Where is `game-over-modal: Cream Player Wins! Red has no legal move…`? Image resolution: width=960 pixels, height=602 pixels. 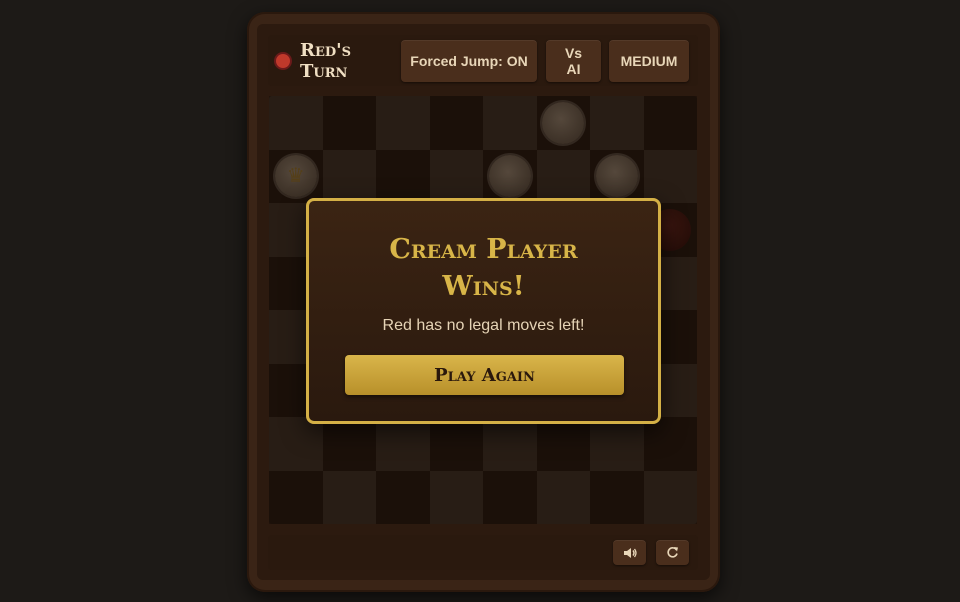 game-over-modal: Cream Player Wins! Red has no legal move… is located at coordinates (483, 311).